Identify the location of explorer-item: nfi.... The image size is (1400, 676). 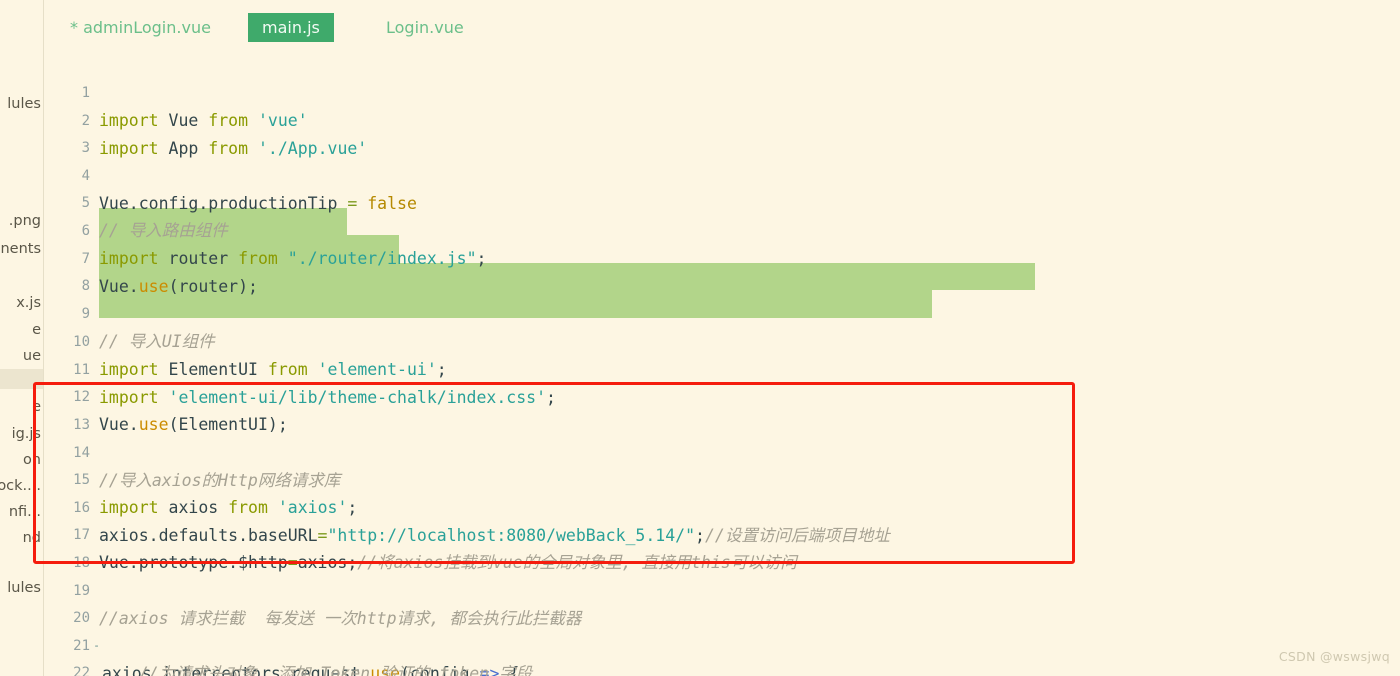
(25, 512).